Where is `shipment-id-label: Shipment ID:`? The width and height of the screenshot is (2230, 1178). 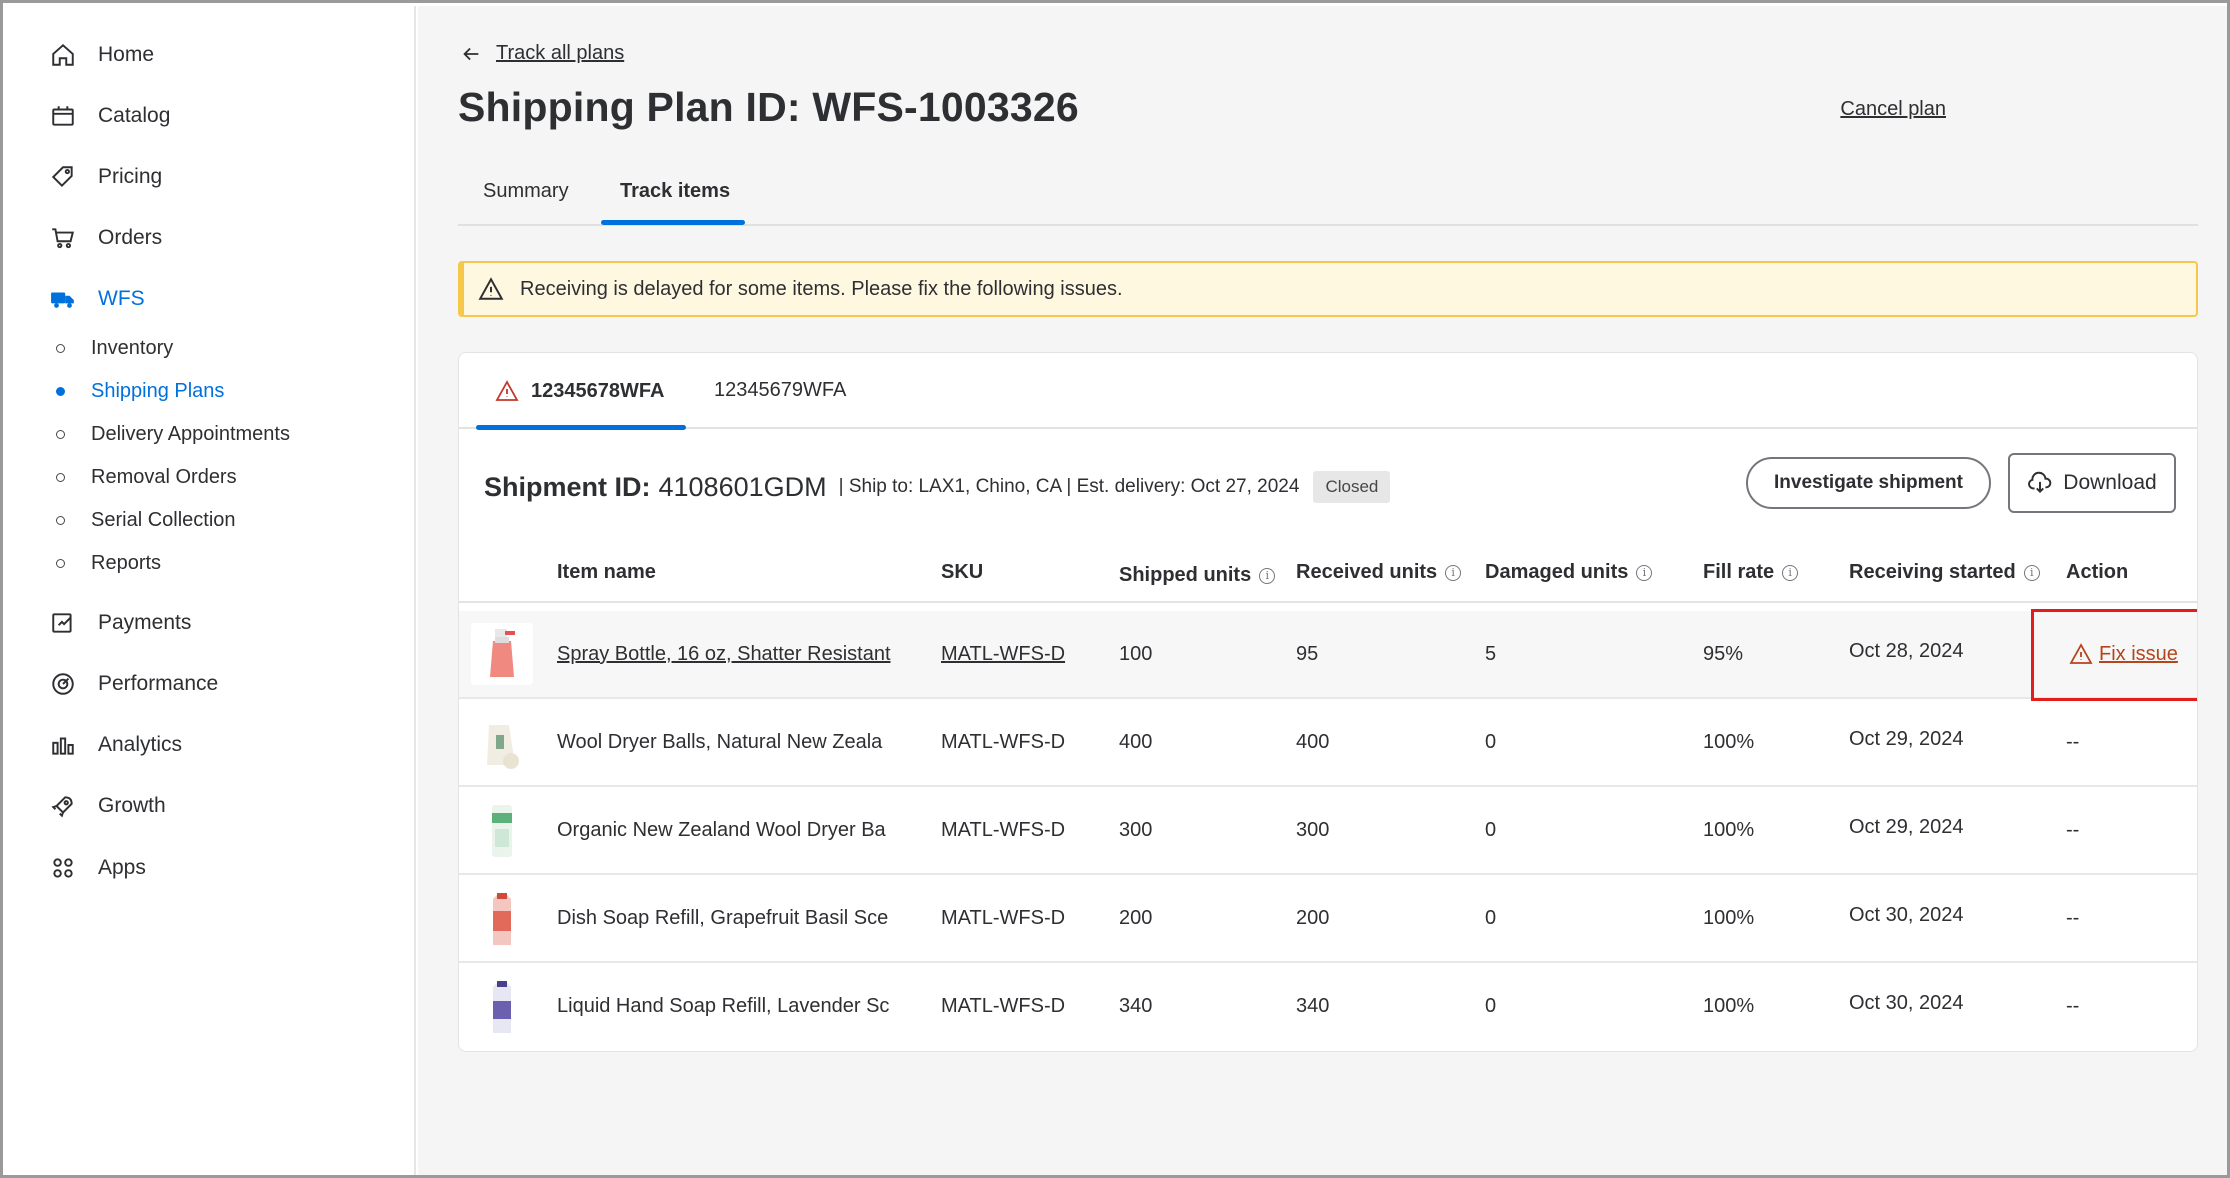 shipment-id-label: Shipment ID: is located at coordinates (567, 486).